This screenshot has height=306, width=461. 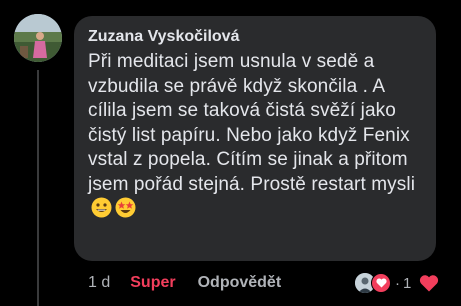 What do you see at coordinates (407, 283) in the screenshot?
I see `reaction-count: 1` at bounding box center [407, 283].